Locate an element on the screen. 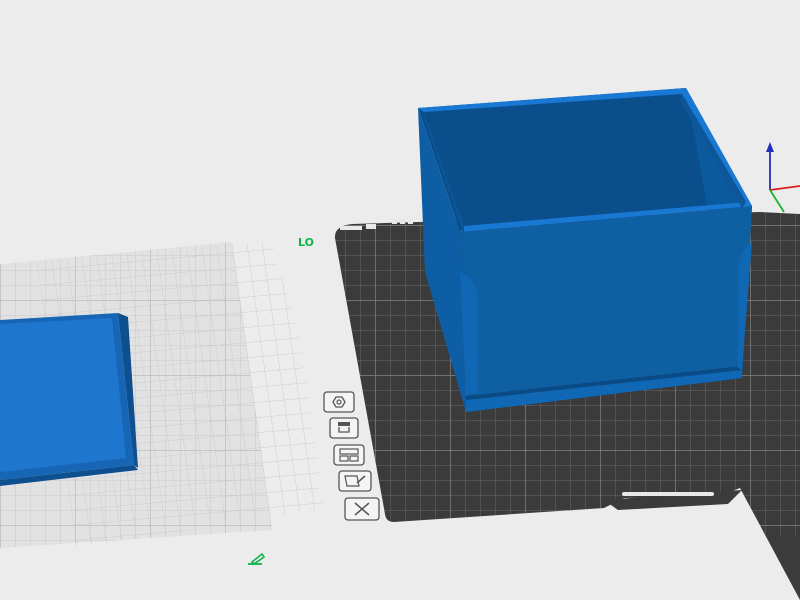  remove-plate-icon is located at coordinates (362, 509).